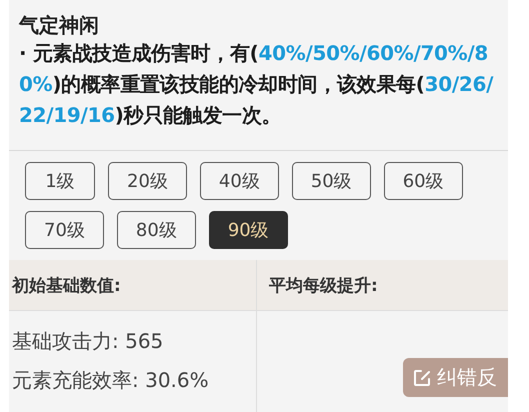  I want to click on level-button: 60级, so click(423, 181).